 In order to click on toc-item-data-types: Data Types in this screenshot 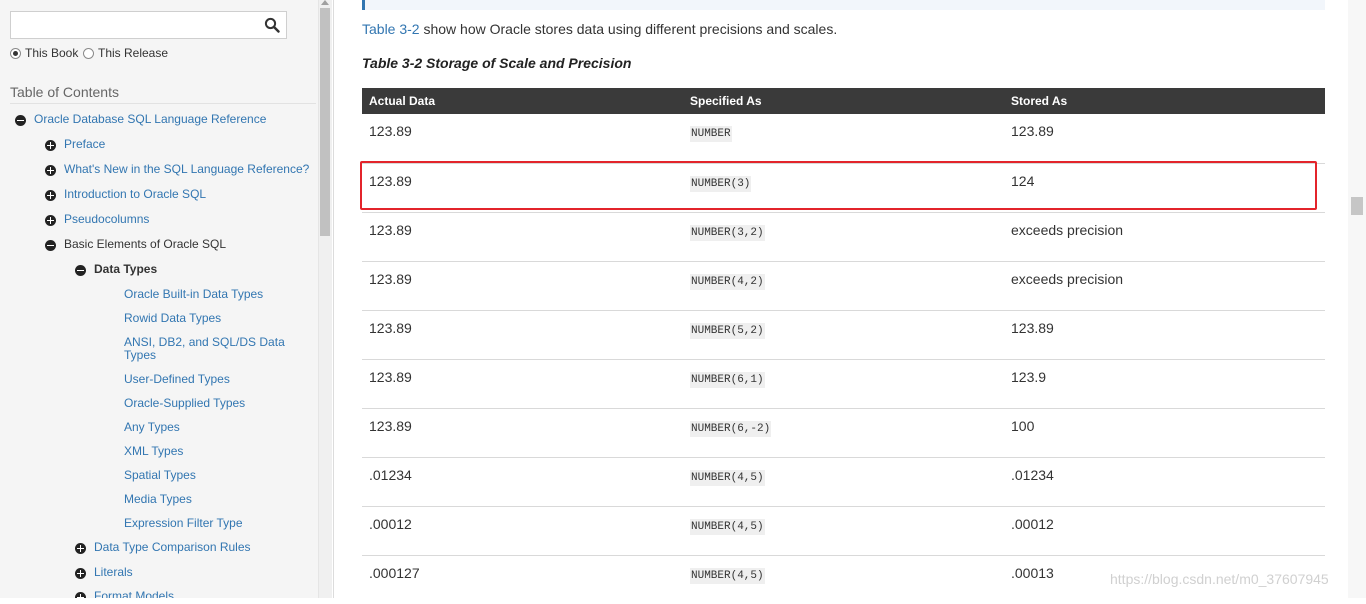, I will do `click(125, 269)`.